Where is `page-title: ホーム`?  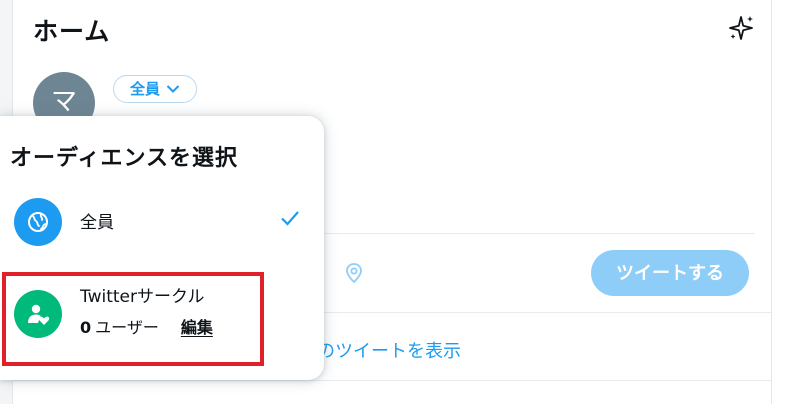 page-title: ホーム is located at coordinates (72, 31).